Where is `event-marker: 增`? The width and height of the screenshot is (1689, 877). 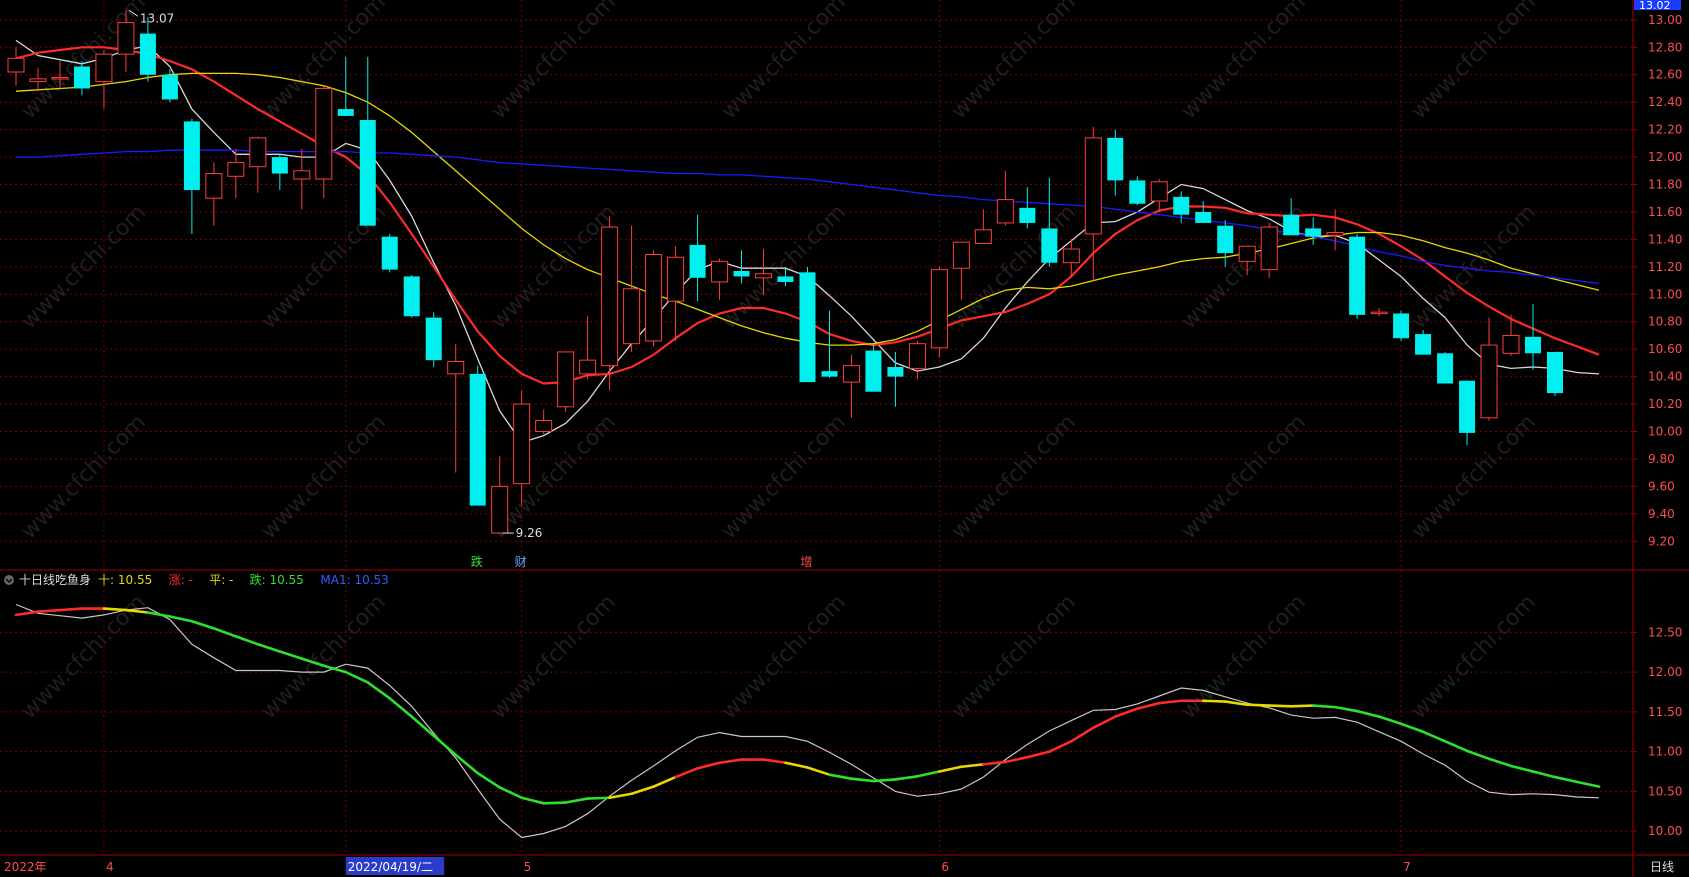 event-marker: 增 is located at coordinates (806, 562).